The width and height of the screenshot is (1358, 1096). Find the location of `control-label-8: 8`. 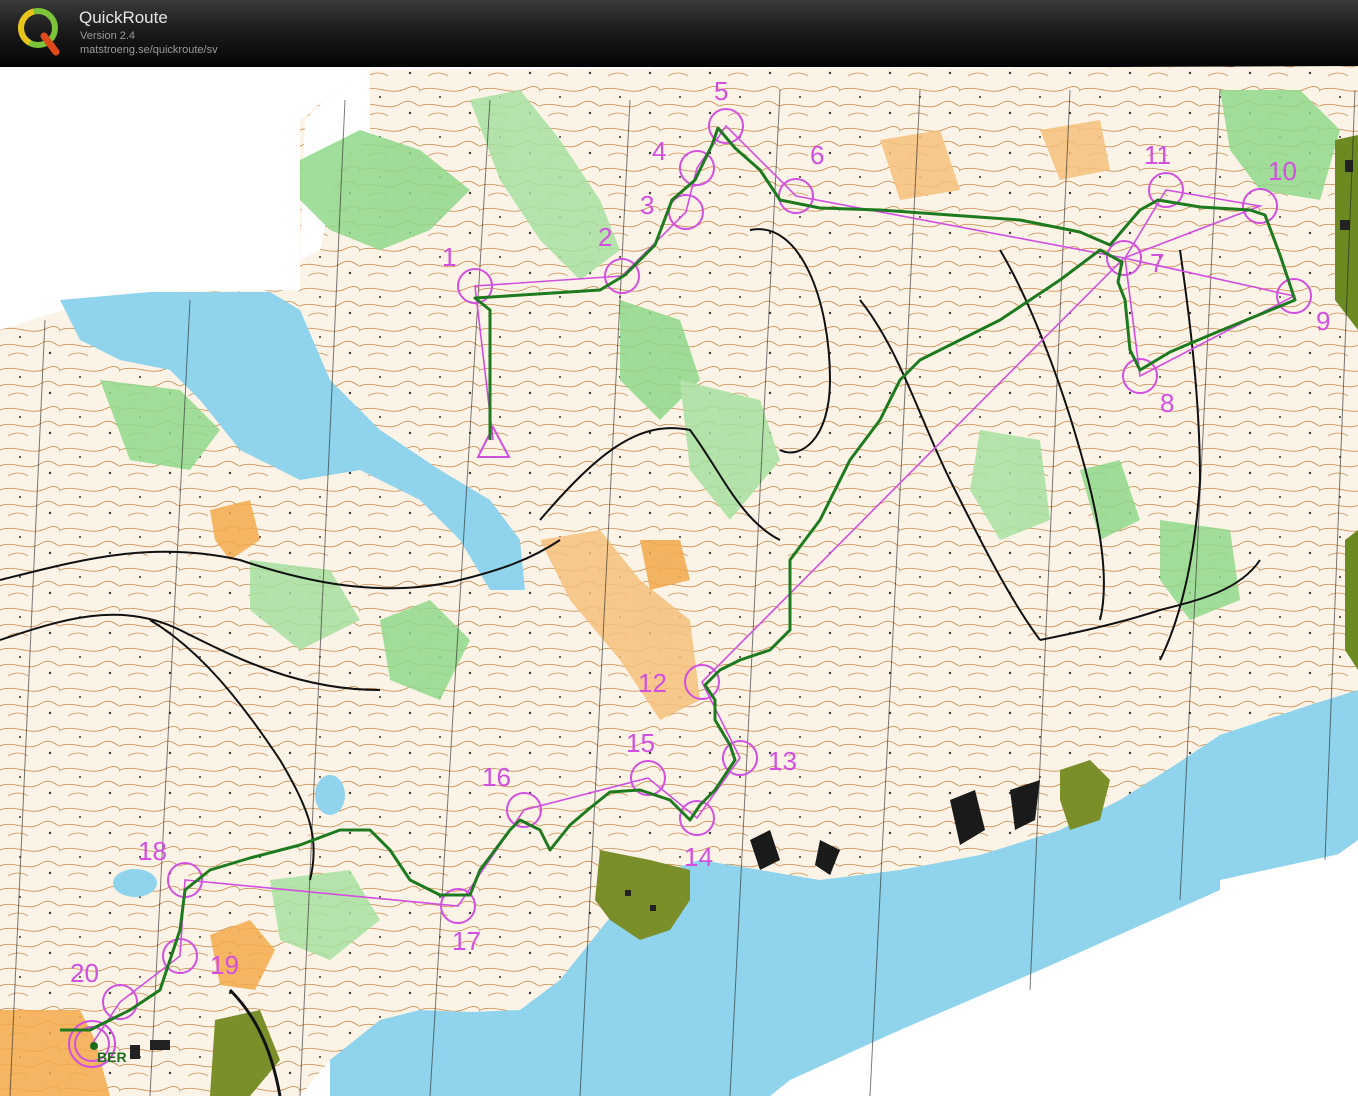

control-label-8: 8 is located at coordinates (1167, 403).